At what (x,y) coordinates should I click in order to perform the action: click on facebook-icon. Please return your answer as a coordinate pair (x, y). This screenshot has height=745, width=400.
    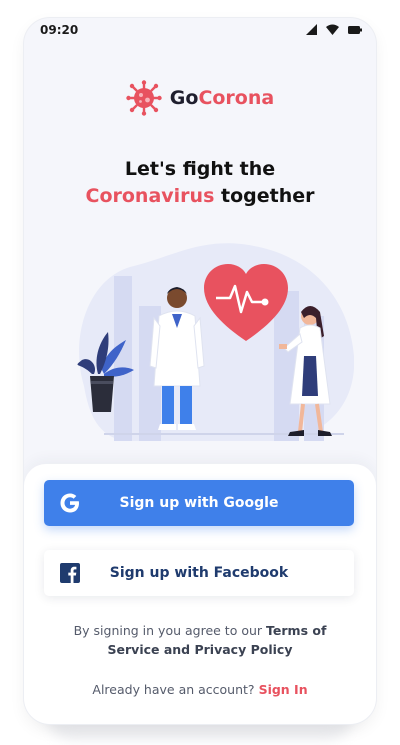
    Looking at the image, I should click on (70, 573).